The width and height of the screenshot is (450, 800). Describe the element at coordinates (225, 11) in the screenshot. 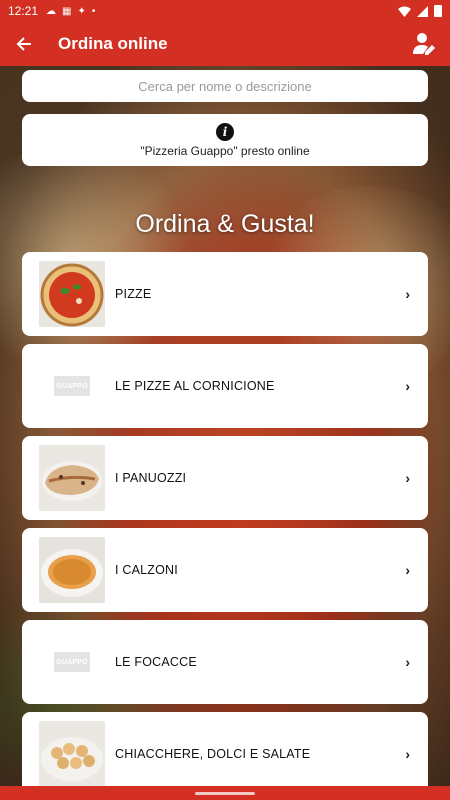

I see `status-bar: 12:21 ☁ ▦ ✦ •` at that location.